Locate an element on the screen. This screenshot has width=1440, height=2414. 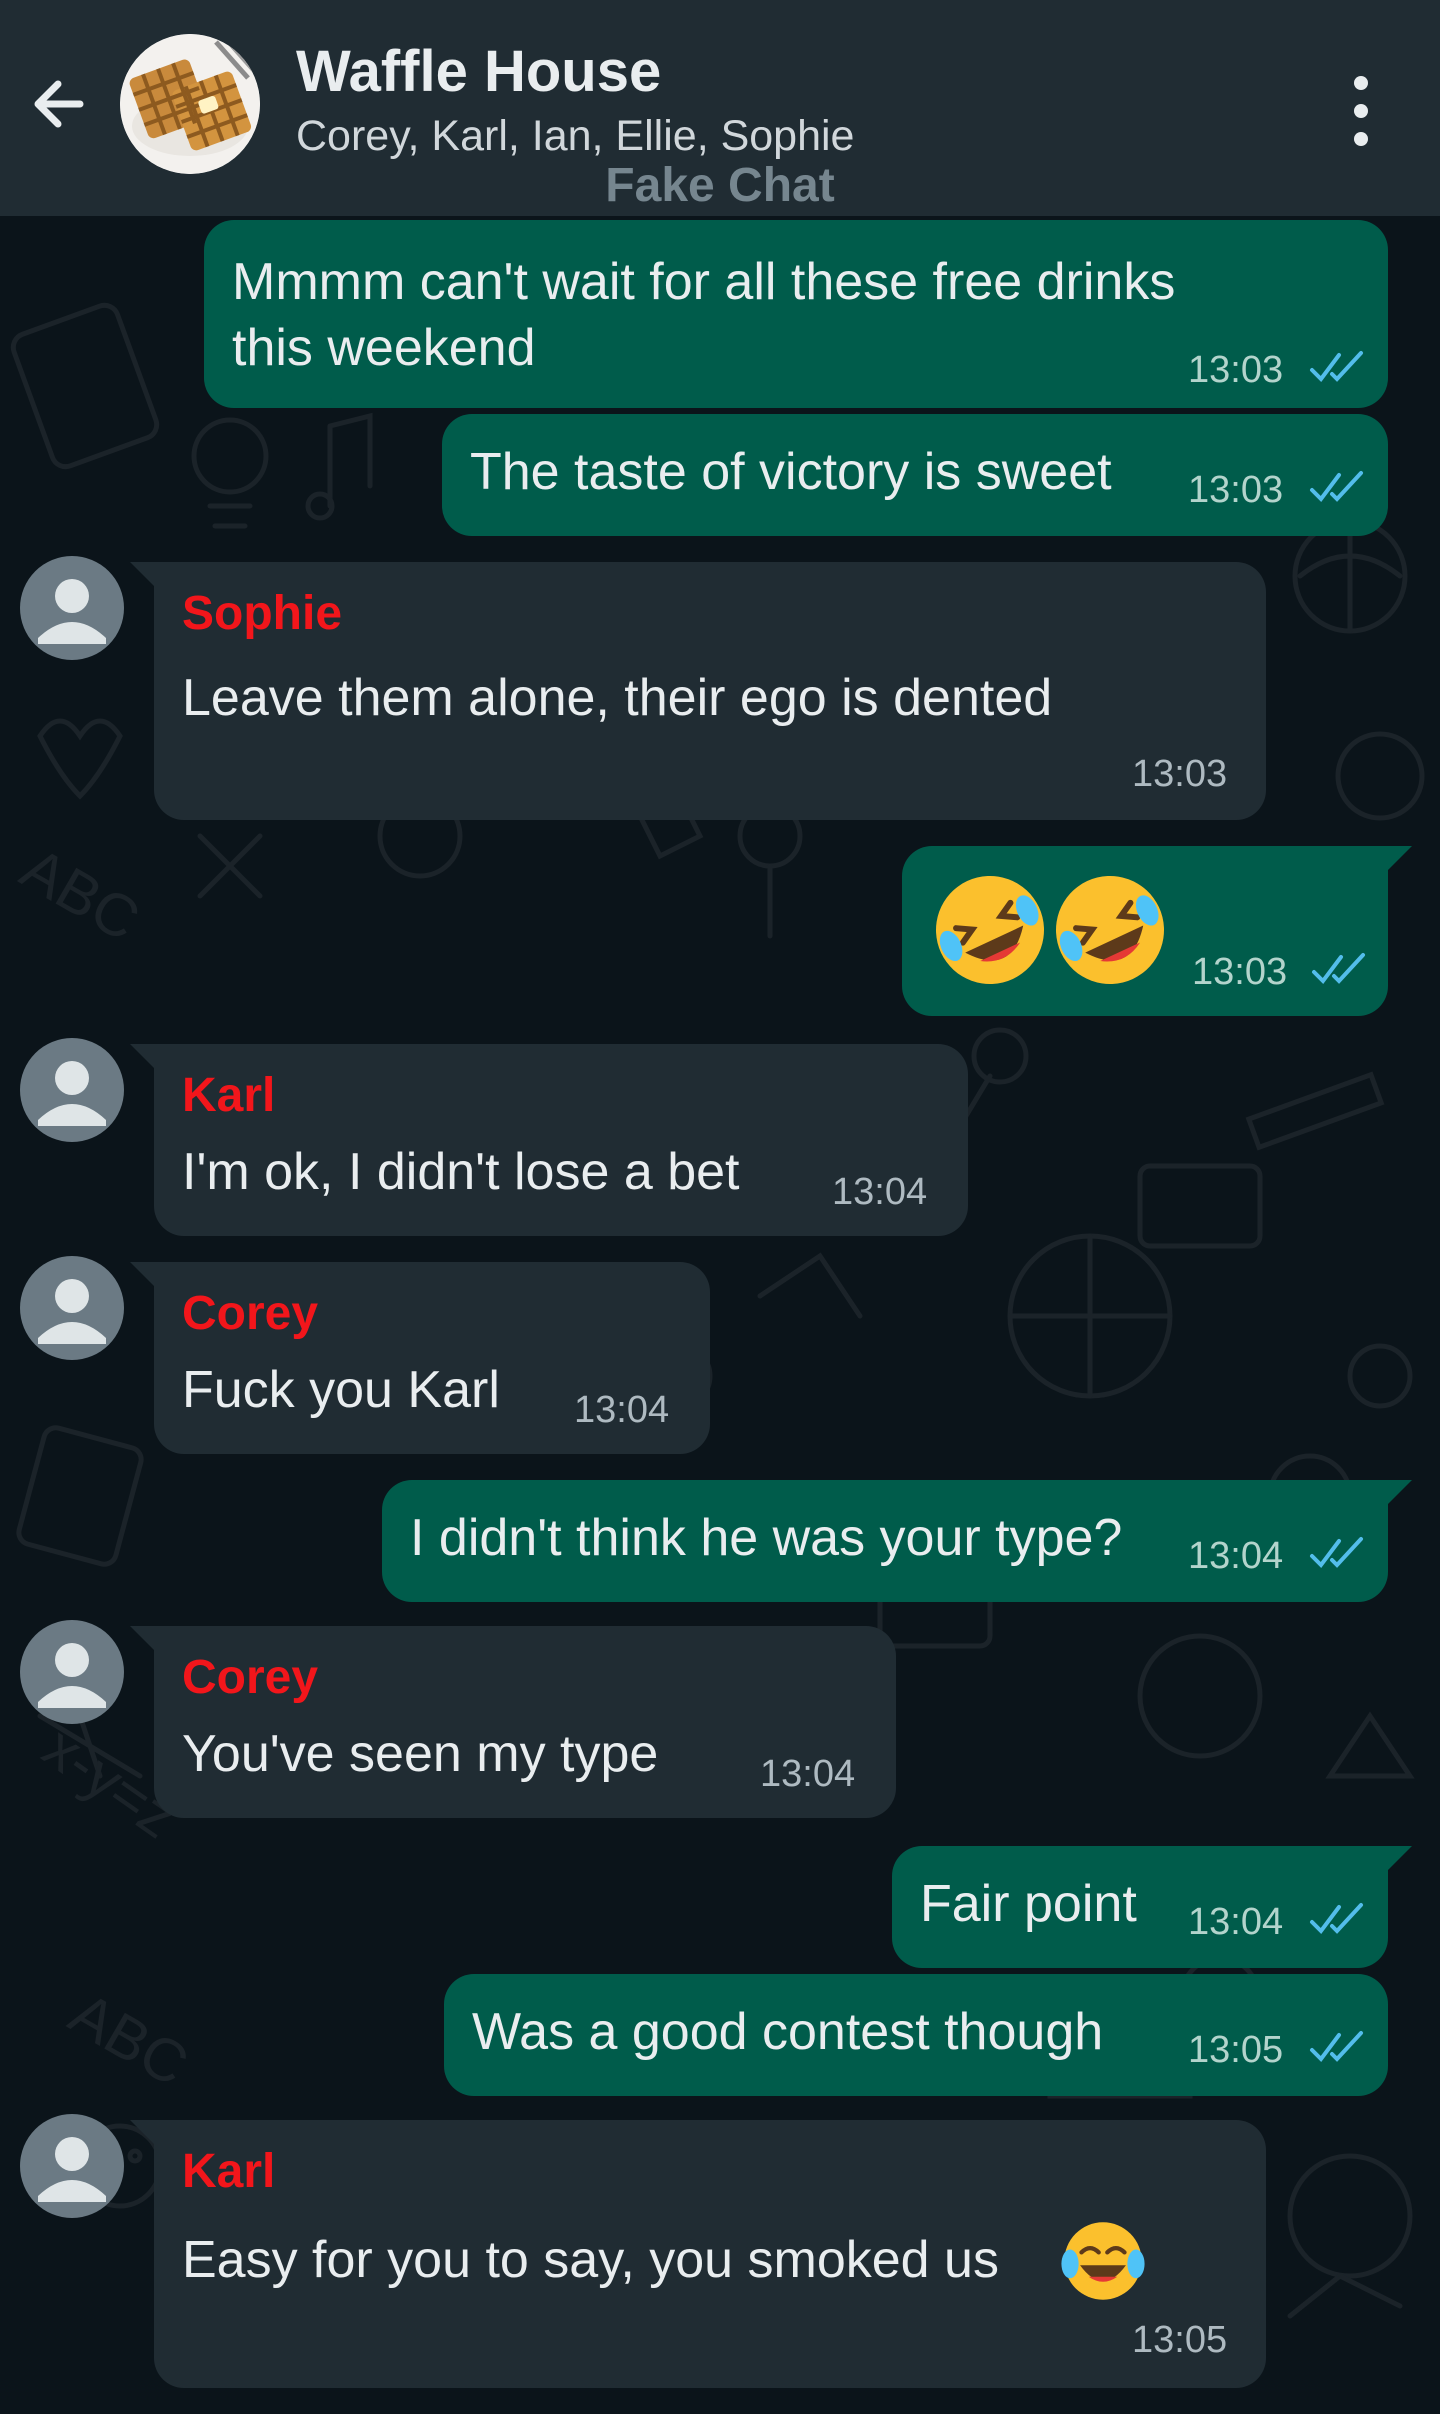
arrow-left-icon is located at coordinates (59, 104).